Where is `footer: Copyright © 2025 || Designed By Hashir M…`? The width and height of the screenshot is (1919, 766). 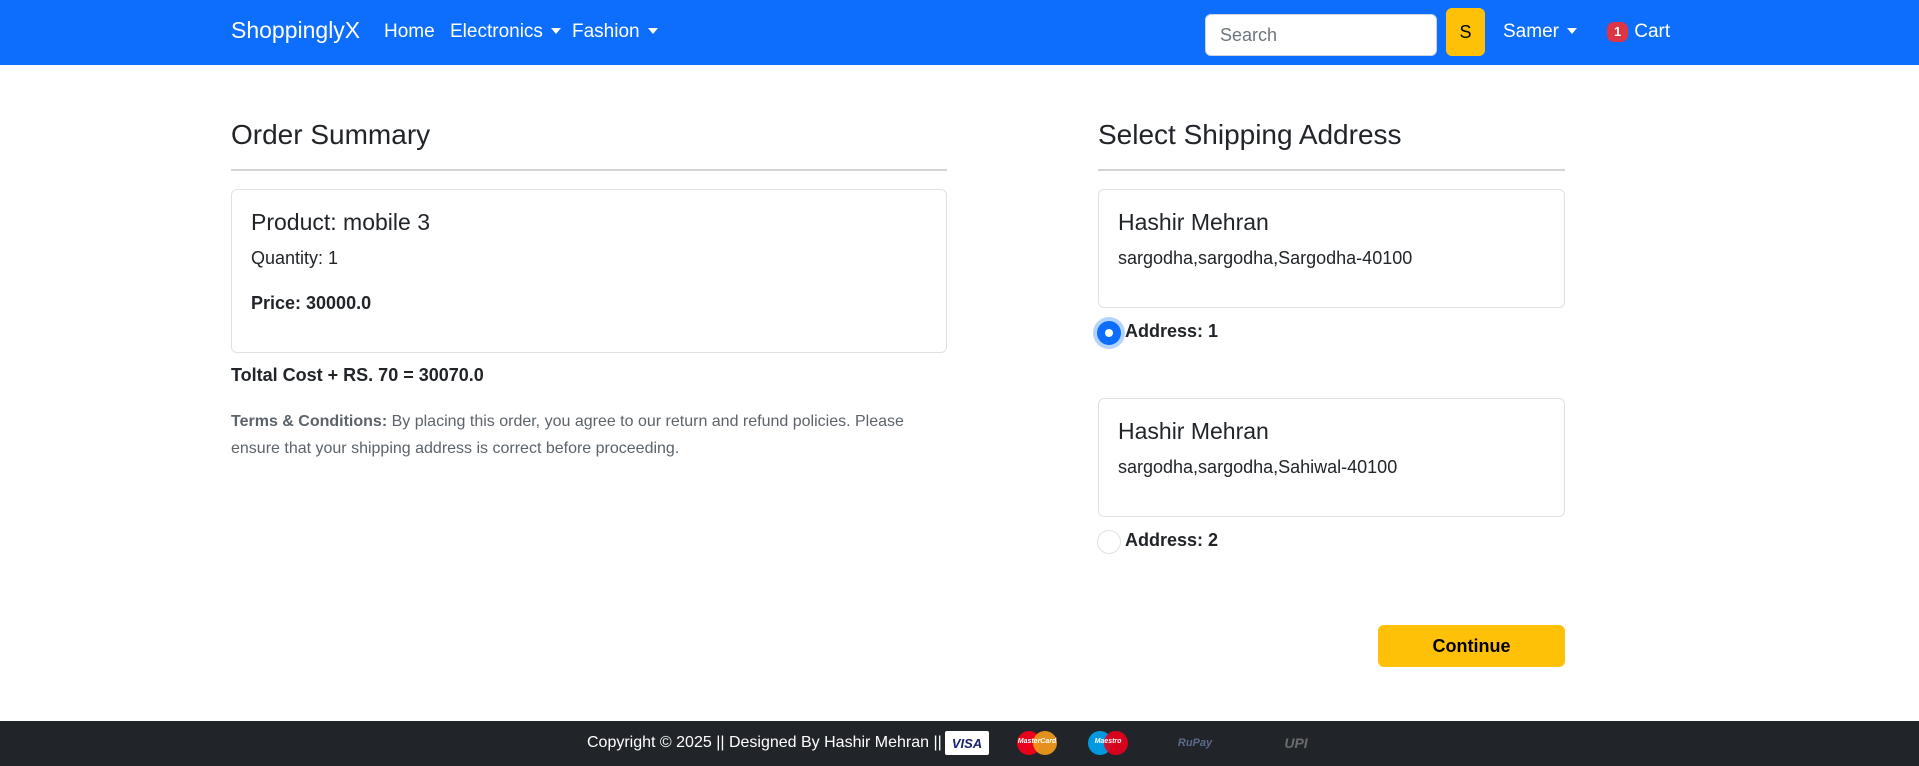
footer: Copyright © 2025 || Designed By Hashir M… is located at coordinates (959, 743).